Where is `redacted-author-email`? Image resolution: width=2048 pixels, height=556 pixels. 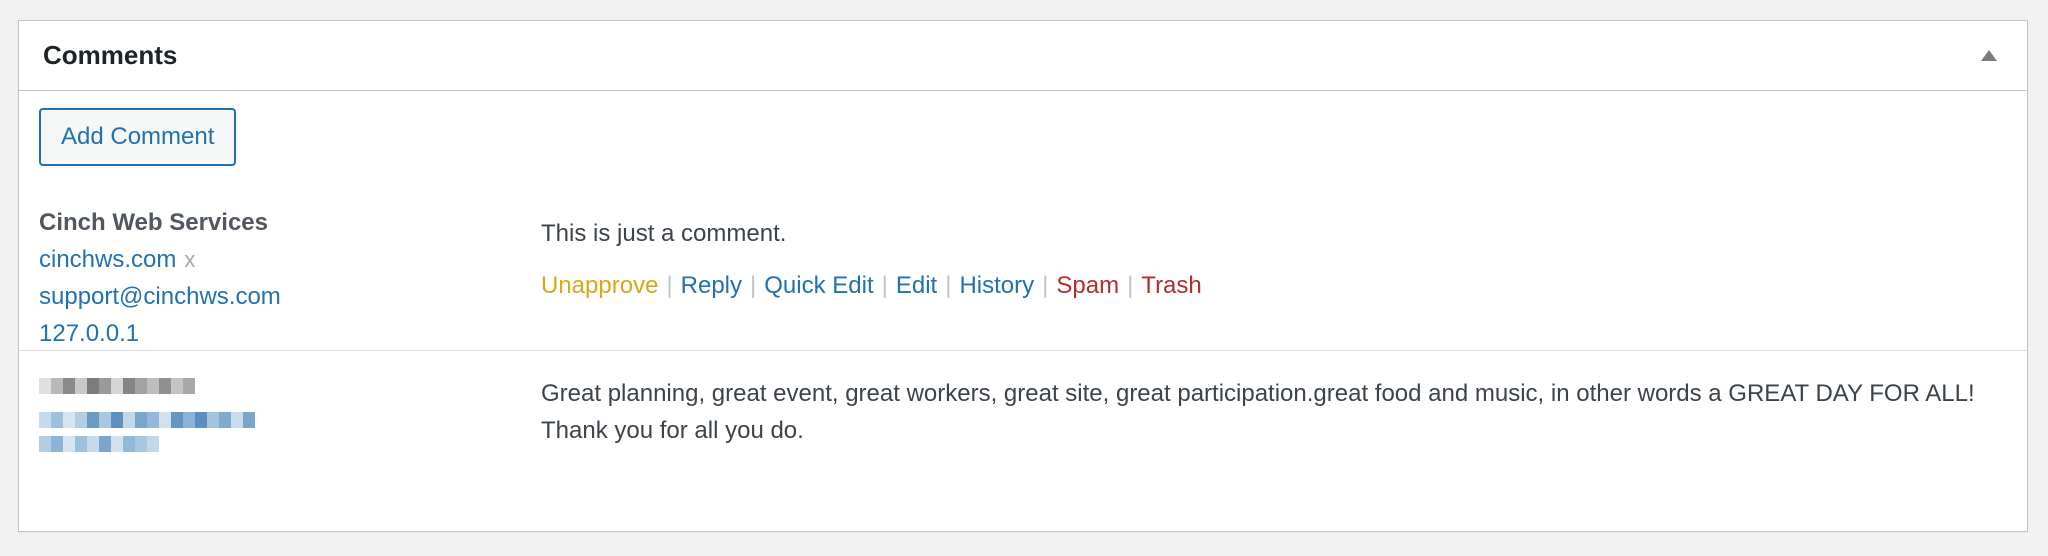
redacted-author-email is located at coordinates (269, 420).